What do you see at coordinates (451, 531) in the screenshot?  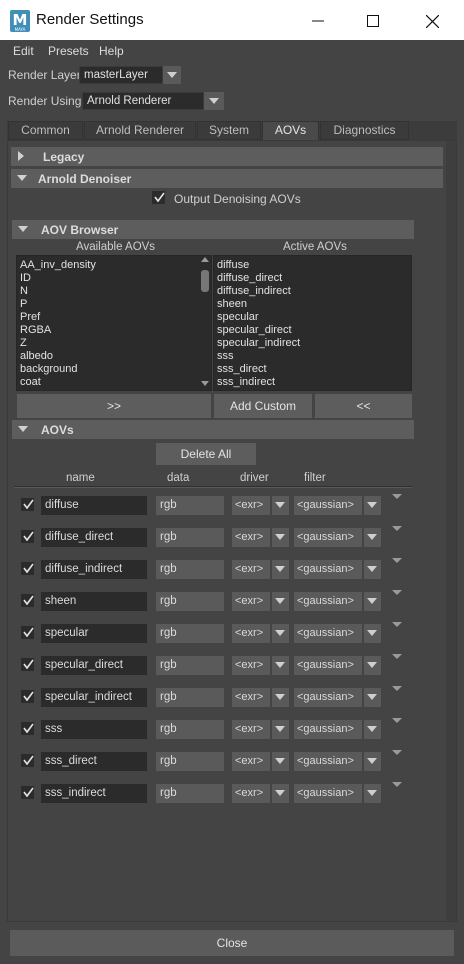 I see `panel-scrollbar` at bounding box center [451, 531].